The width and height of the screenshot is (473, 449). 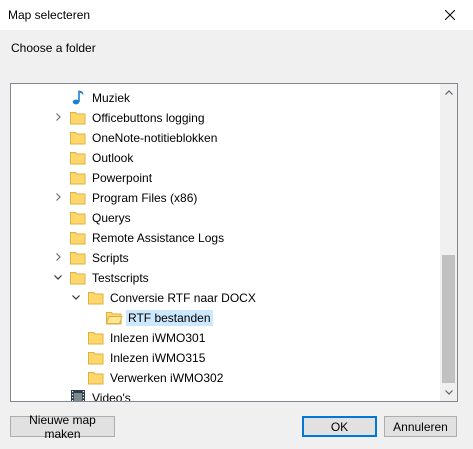 What do you see at coordinates (148, 118) in the screenshot?
I see `tree-item-label: Officebuttons logging` at bounding box center [148, 118].